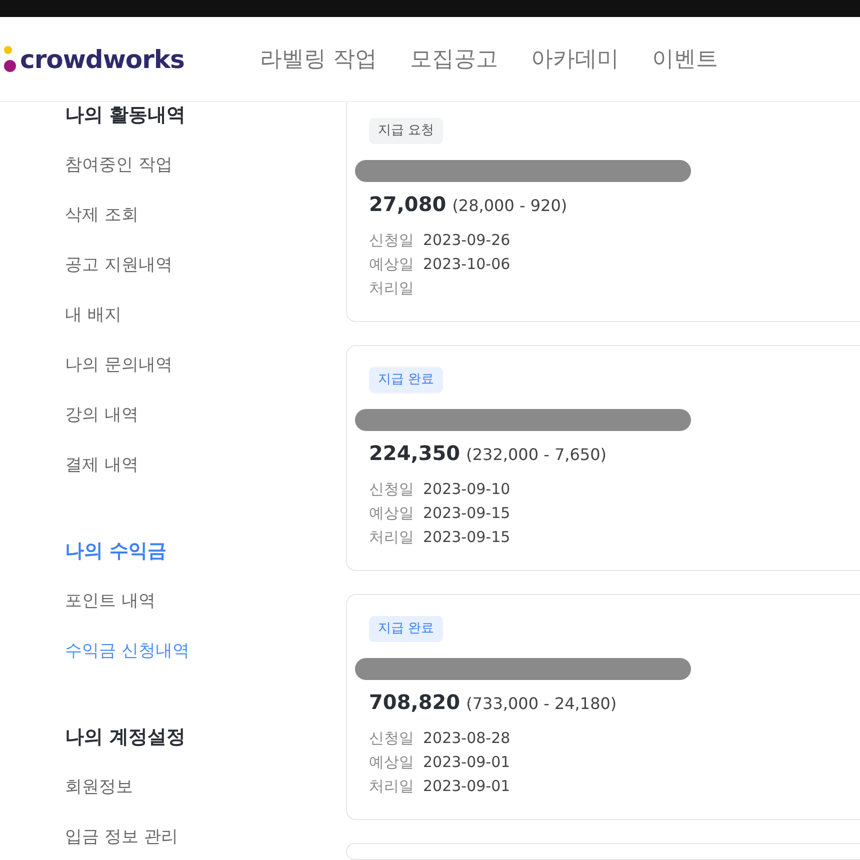 This screenshot has width=860, height=860. What do you see at coordinates (466, 489) in the screenshot?
I see `date-value: 2023-09-10` at bounding box center [466, 489].